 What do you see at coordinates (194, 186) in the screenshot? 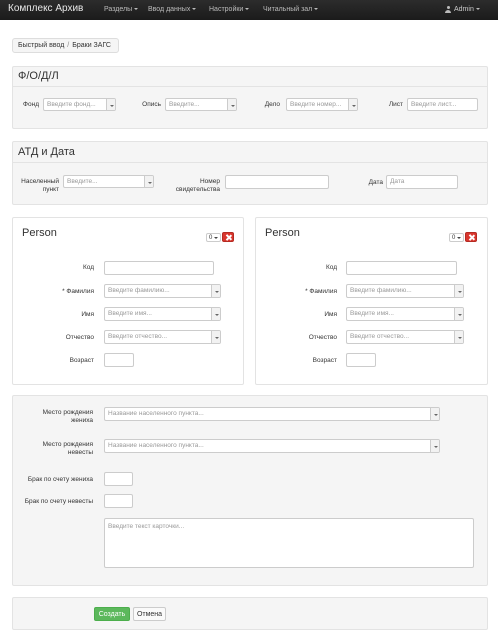
I see `nomer-label: Номер свидетельства` at bounding box center [194, 186].